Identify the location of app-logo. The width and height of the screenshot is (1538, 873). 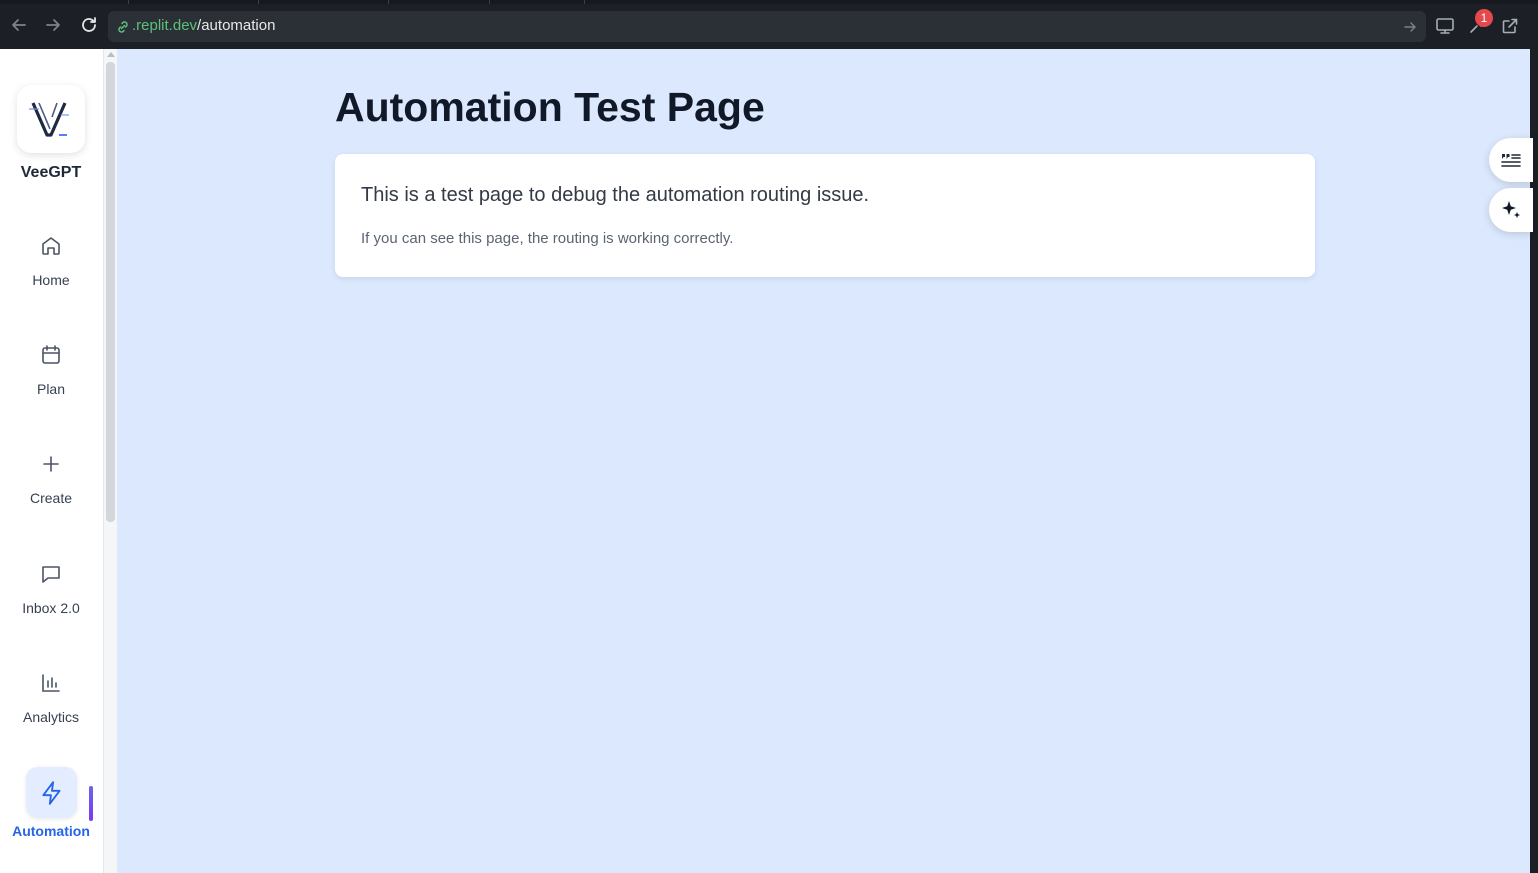
(51, 119).